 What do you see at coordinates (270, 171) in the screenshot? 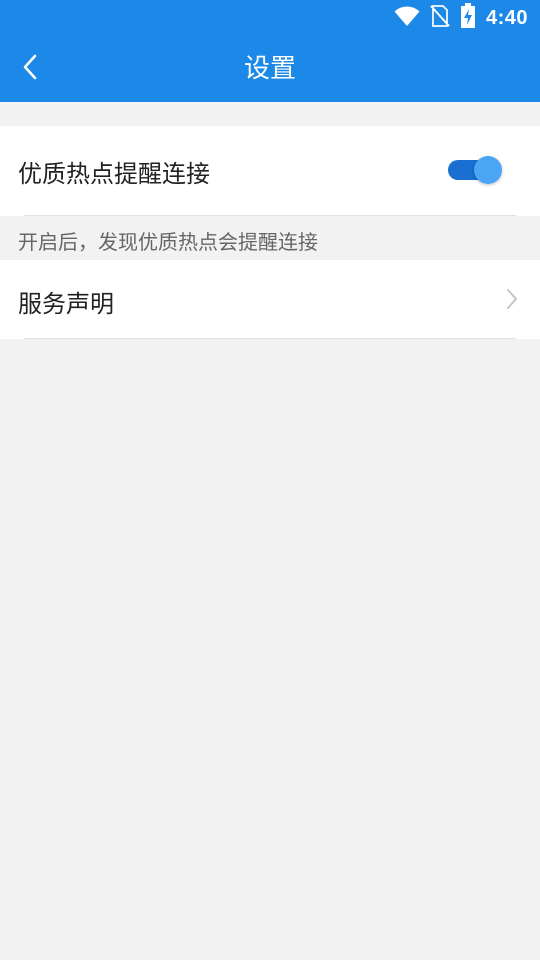
I see `setting-row-hotspot-reminder: 优质热点提醒连接` at bounding box center [270, 171].